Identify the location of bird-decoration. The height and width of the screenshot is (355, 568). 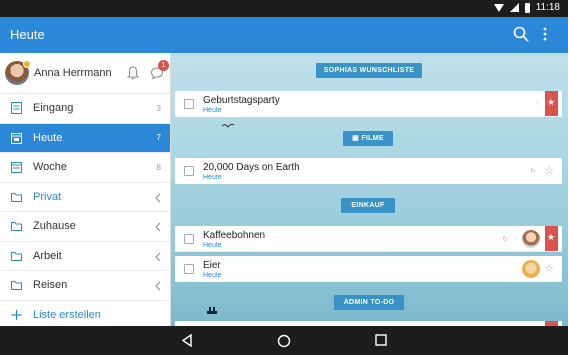
(228, 125).